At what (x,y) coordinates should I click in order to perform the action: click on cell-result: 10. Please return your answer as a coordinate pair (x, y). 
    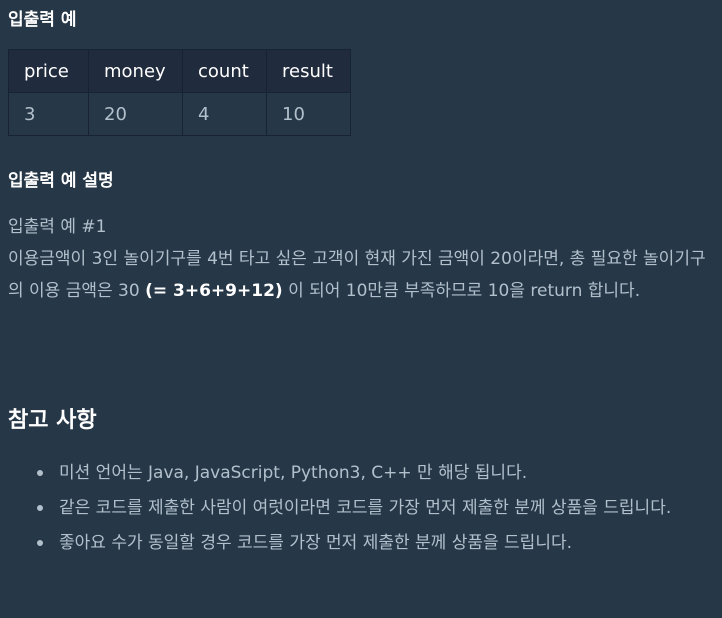
    Looking at the image, I should click on (308, 114).